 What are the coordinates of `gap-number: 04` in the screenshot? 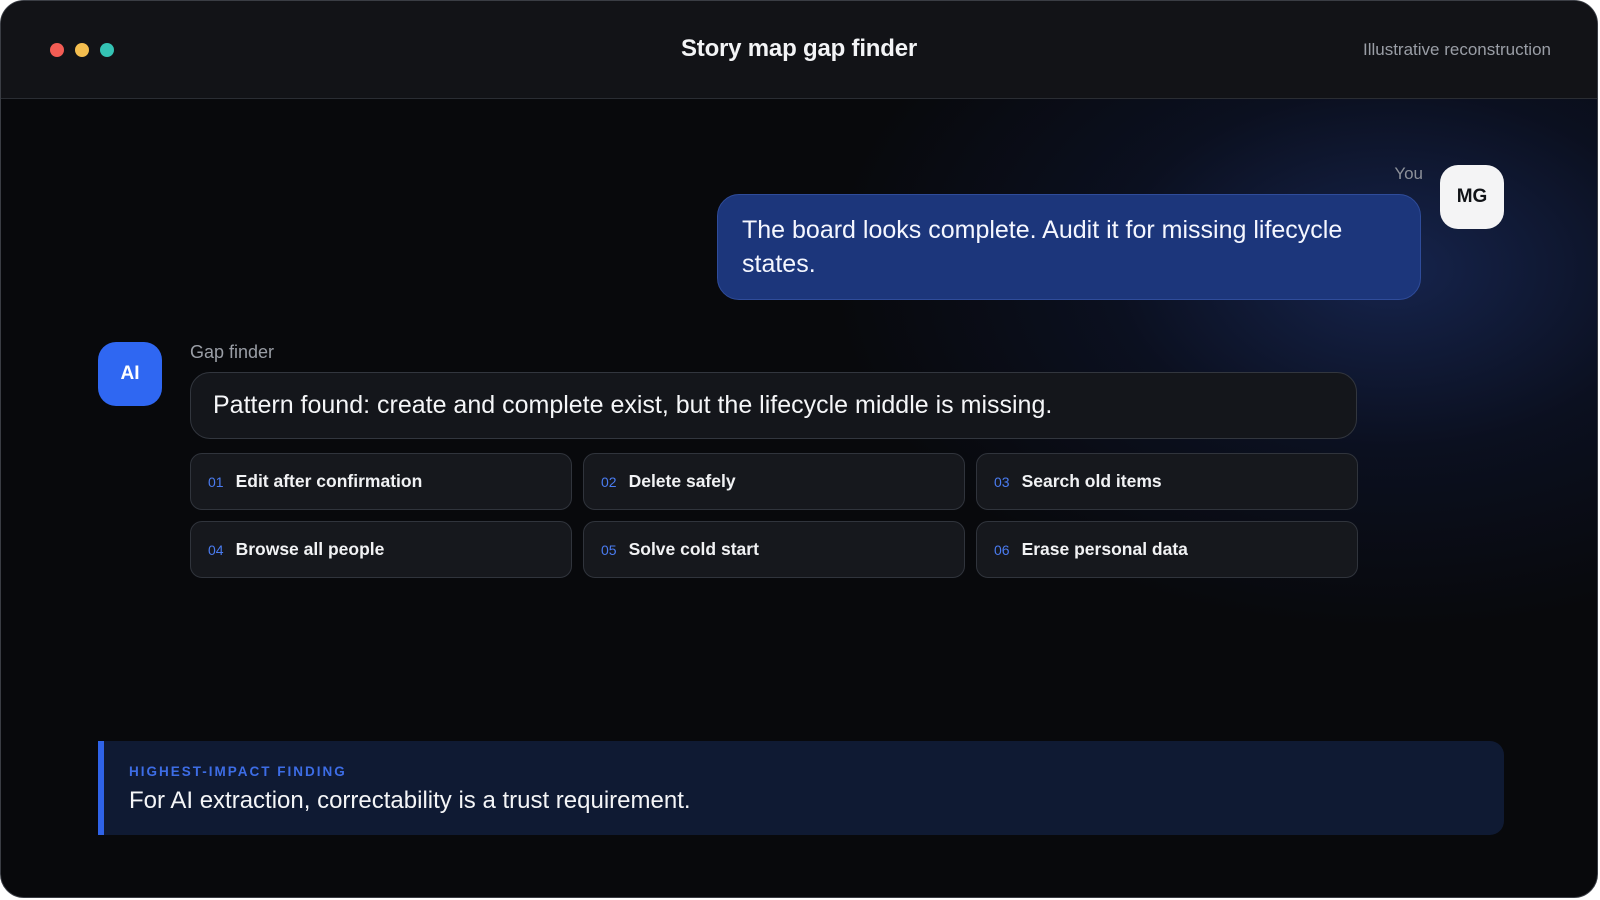 It's located at (216, 549).